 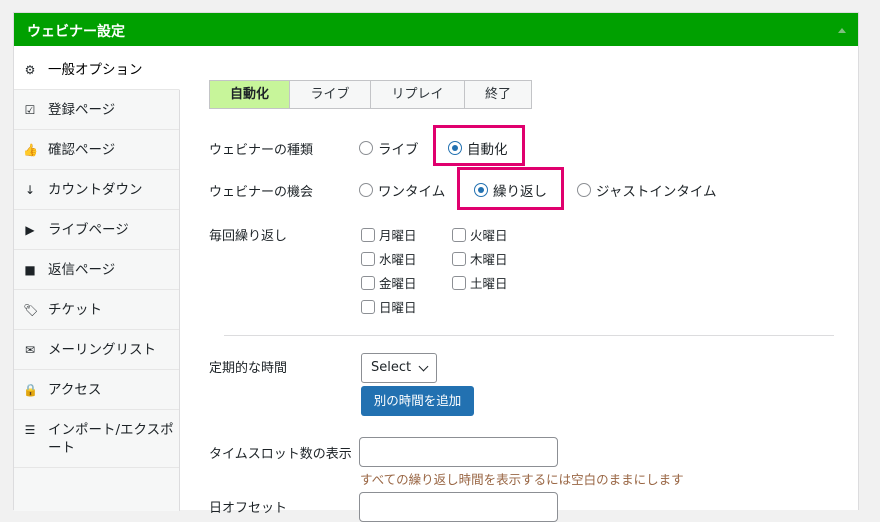 What do you see at coordinates (656, 192) in the screenshot?
I see `radio-label: ジャストインタイム` at bounding box center [656, 192].